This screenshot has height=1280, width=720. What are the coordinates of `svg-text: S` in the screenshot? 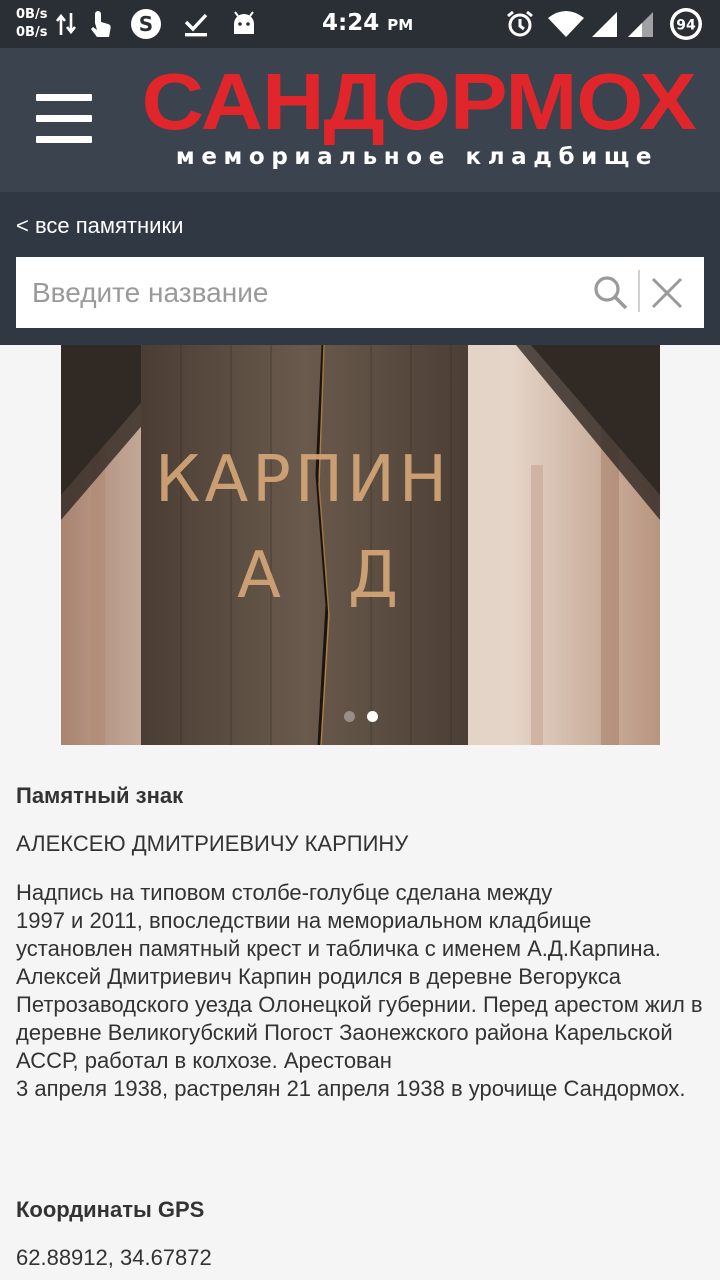 It's located at (146, 24).